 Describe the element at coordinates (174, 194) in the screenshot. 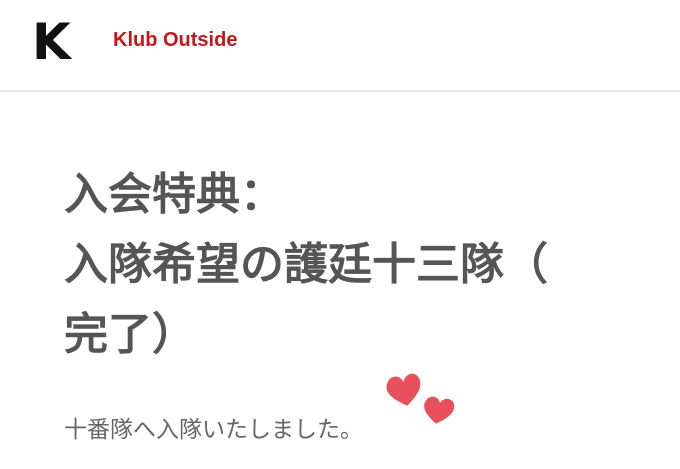

I see `article-title-line: 入会特典：` at that location.